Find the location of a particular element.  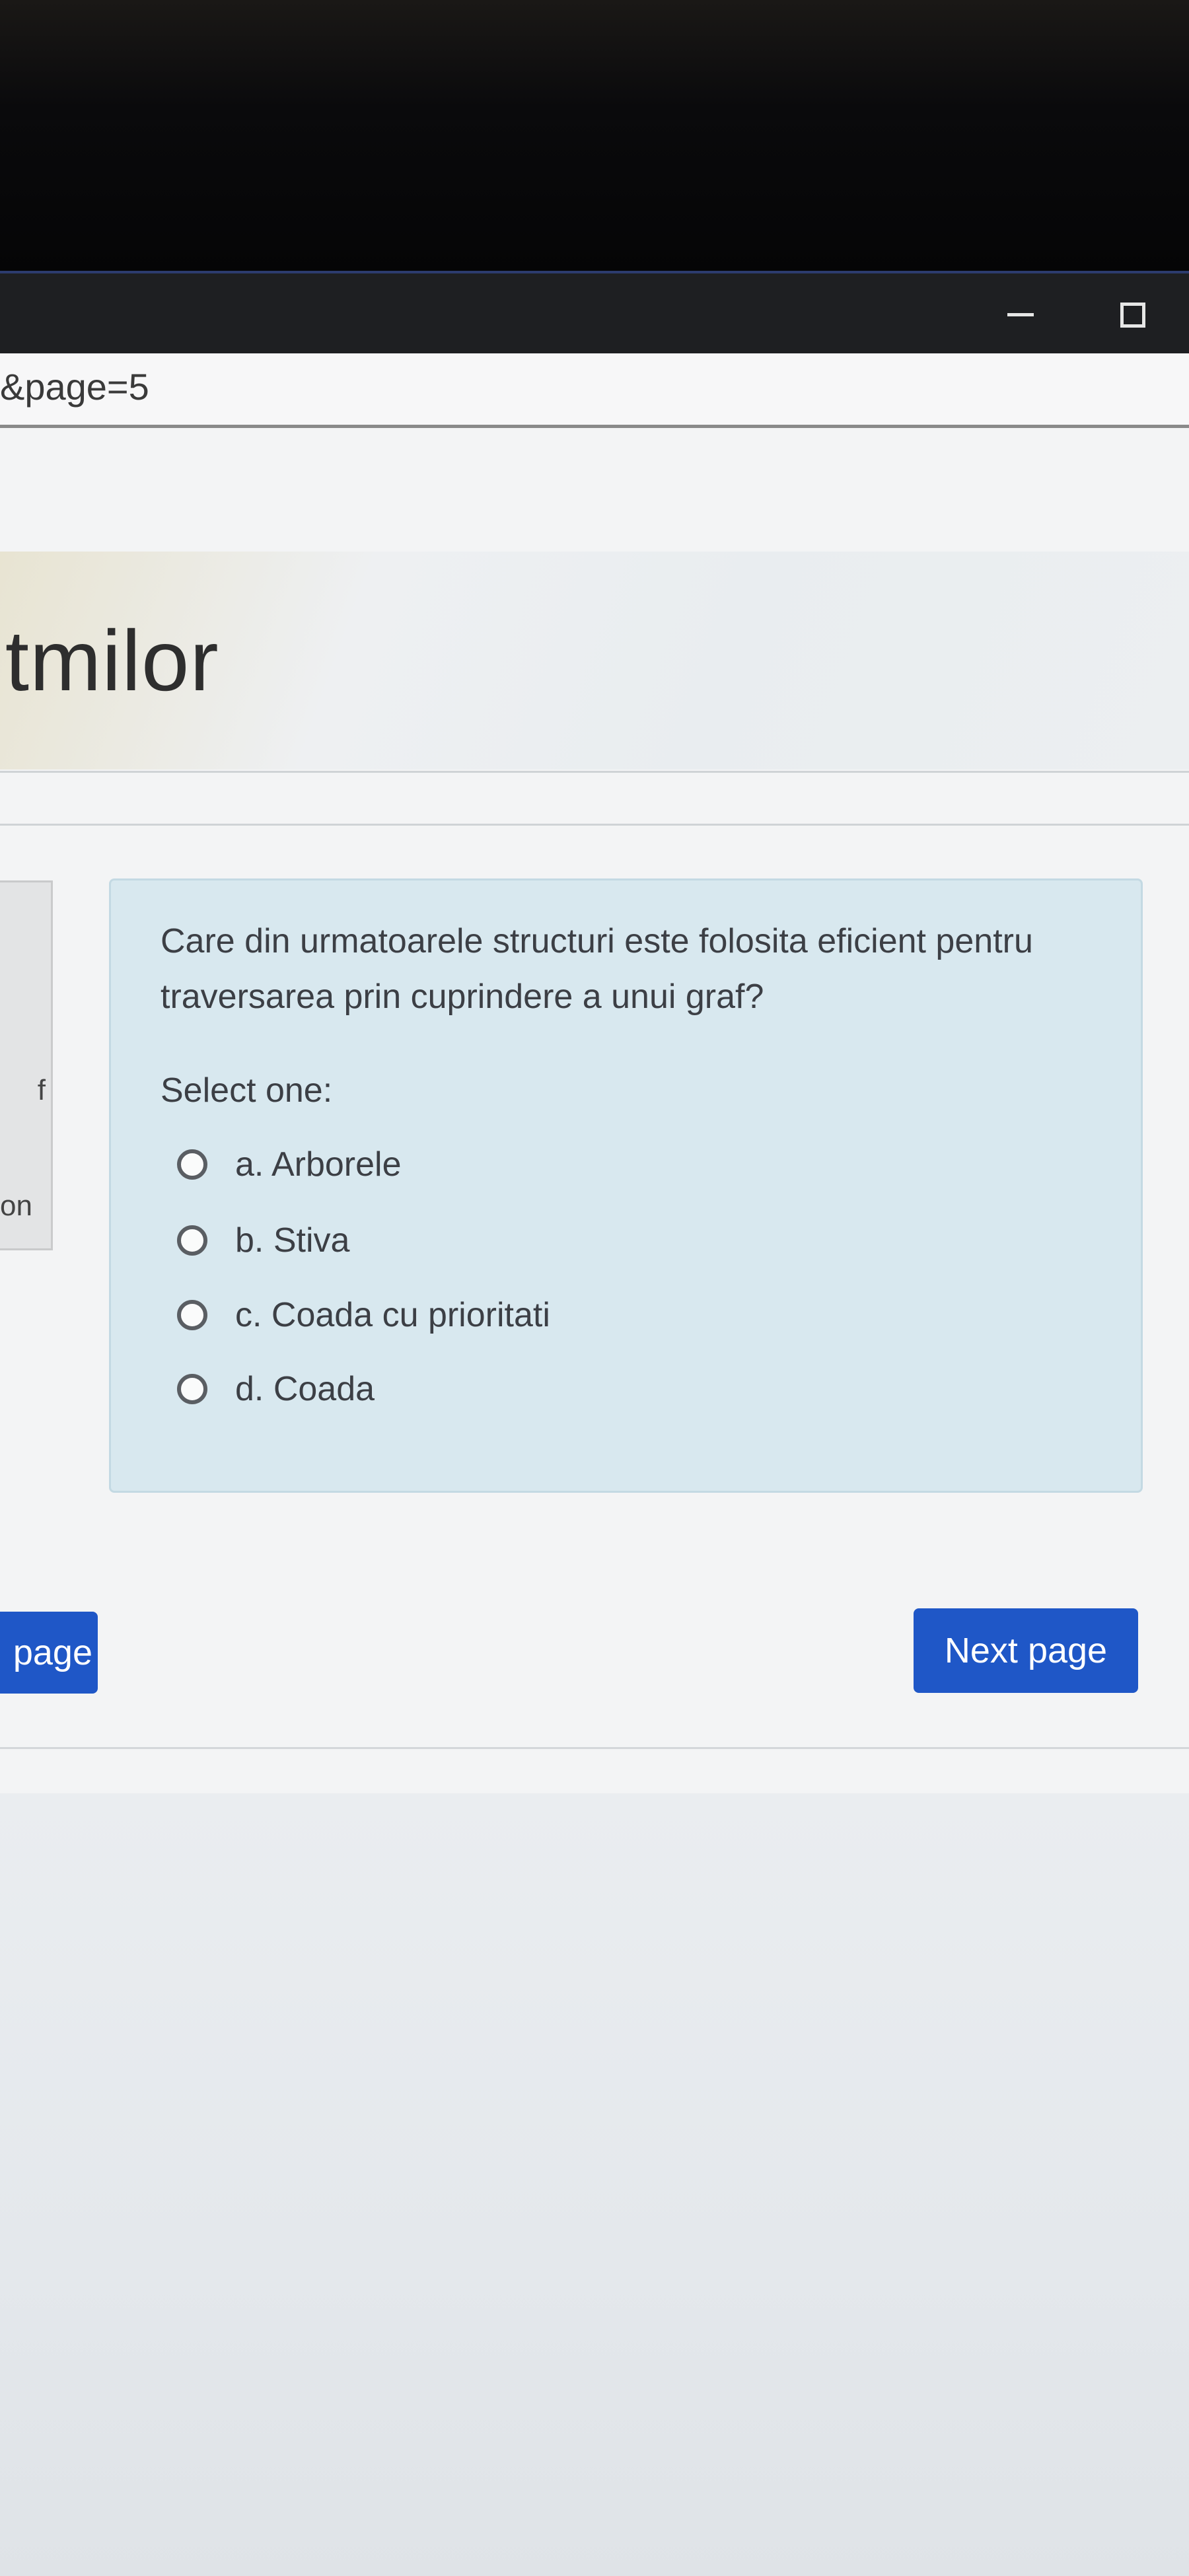

minimize-icon is located at coordinates (1020, 314).